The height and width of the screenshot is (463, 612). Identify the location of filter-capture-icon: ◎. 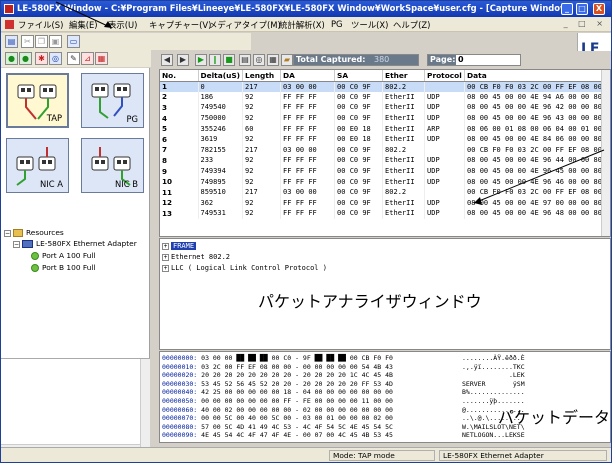
(259, 60).